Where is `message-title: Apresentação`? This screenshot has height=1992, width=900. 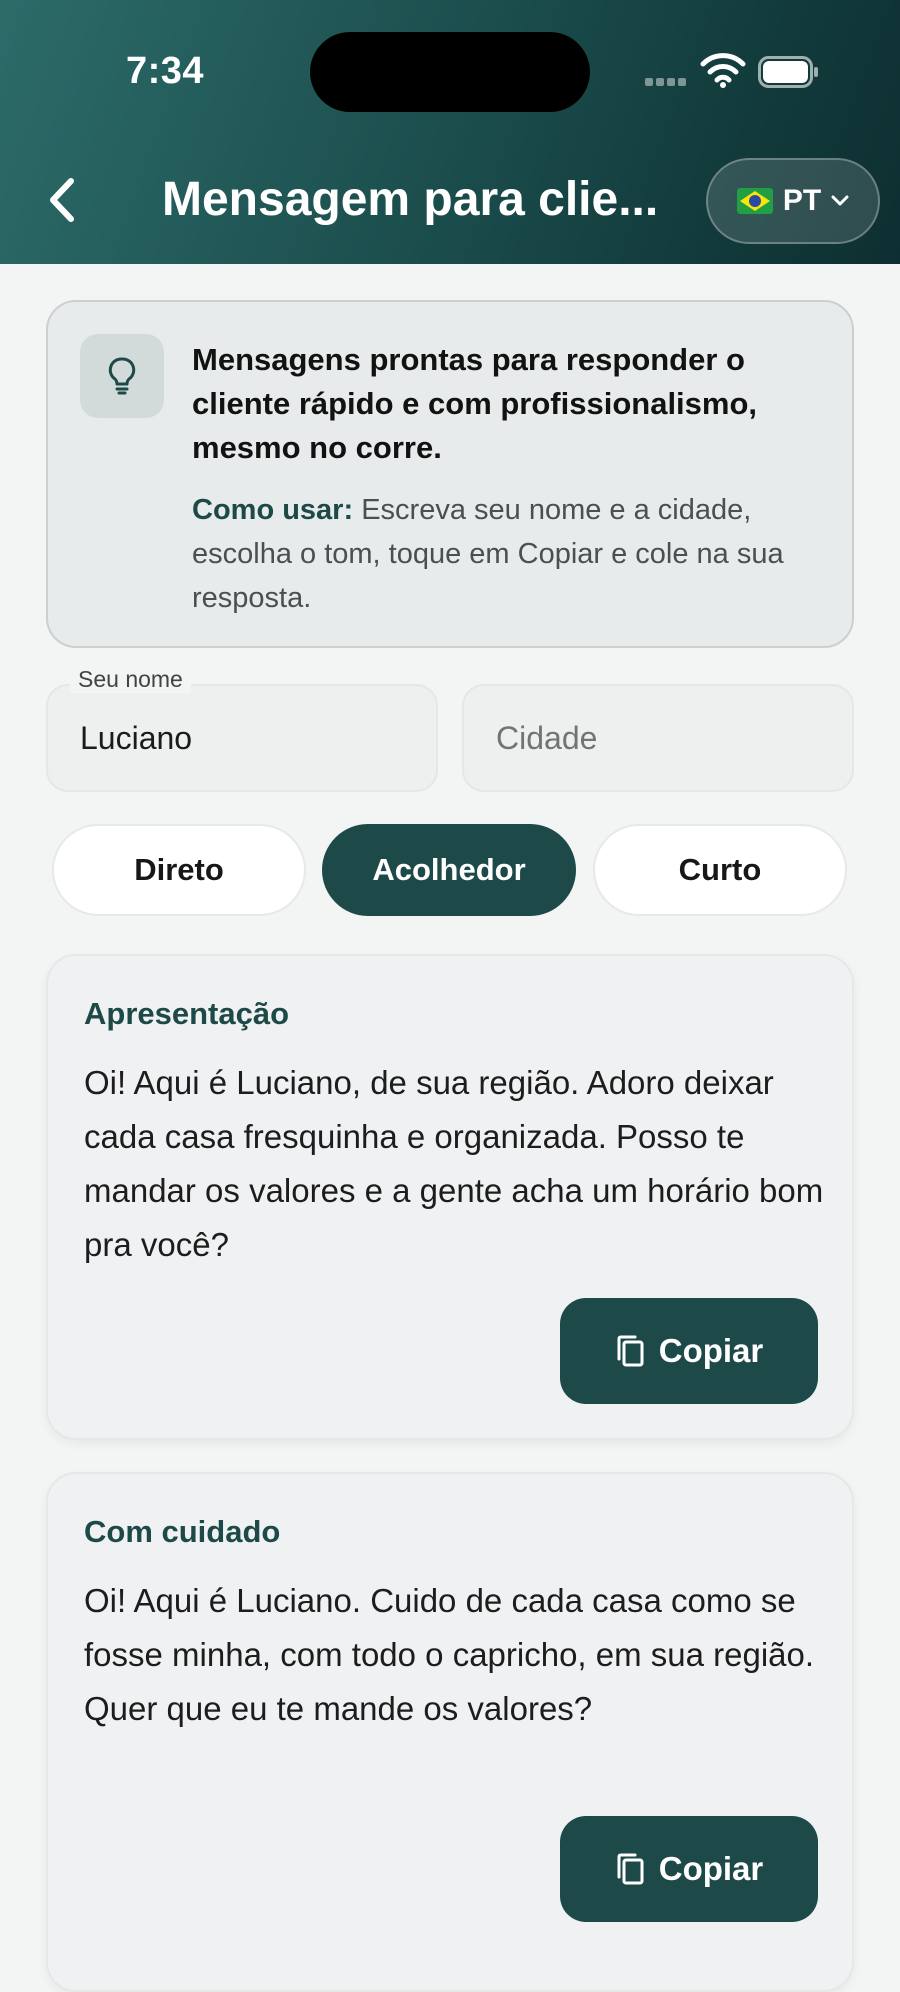
message-title: Apresentação is located at coordinates (187, 1013).